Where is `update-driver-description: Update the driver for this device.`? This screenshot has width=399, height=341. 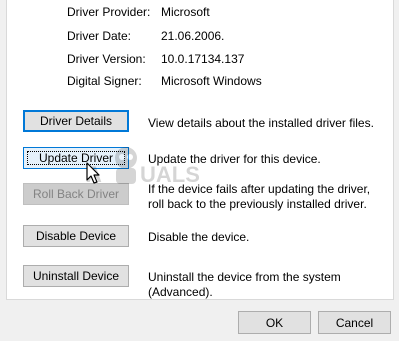
update-driver-description: Update the driver for this device. is located at coordinates (234, 159).